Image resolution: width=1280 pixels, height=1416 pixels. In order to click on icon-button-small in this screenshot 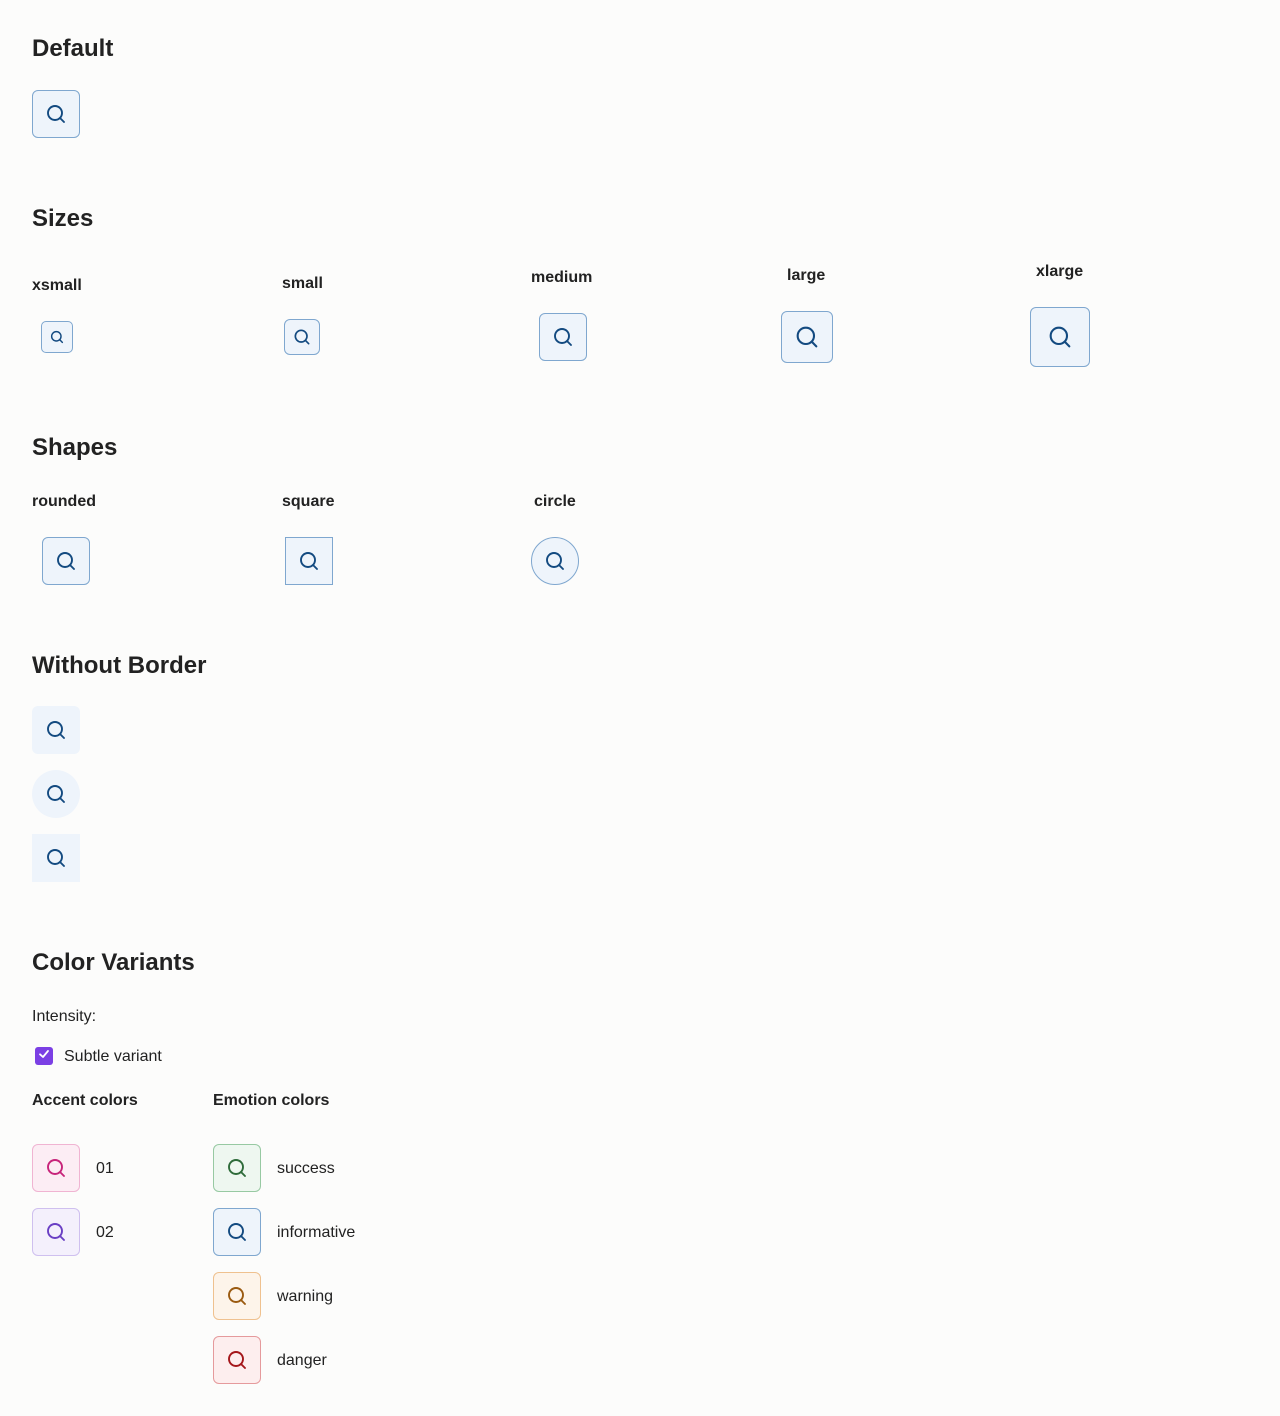, I will do `click(302, 337)`.